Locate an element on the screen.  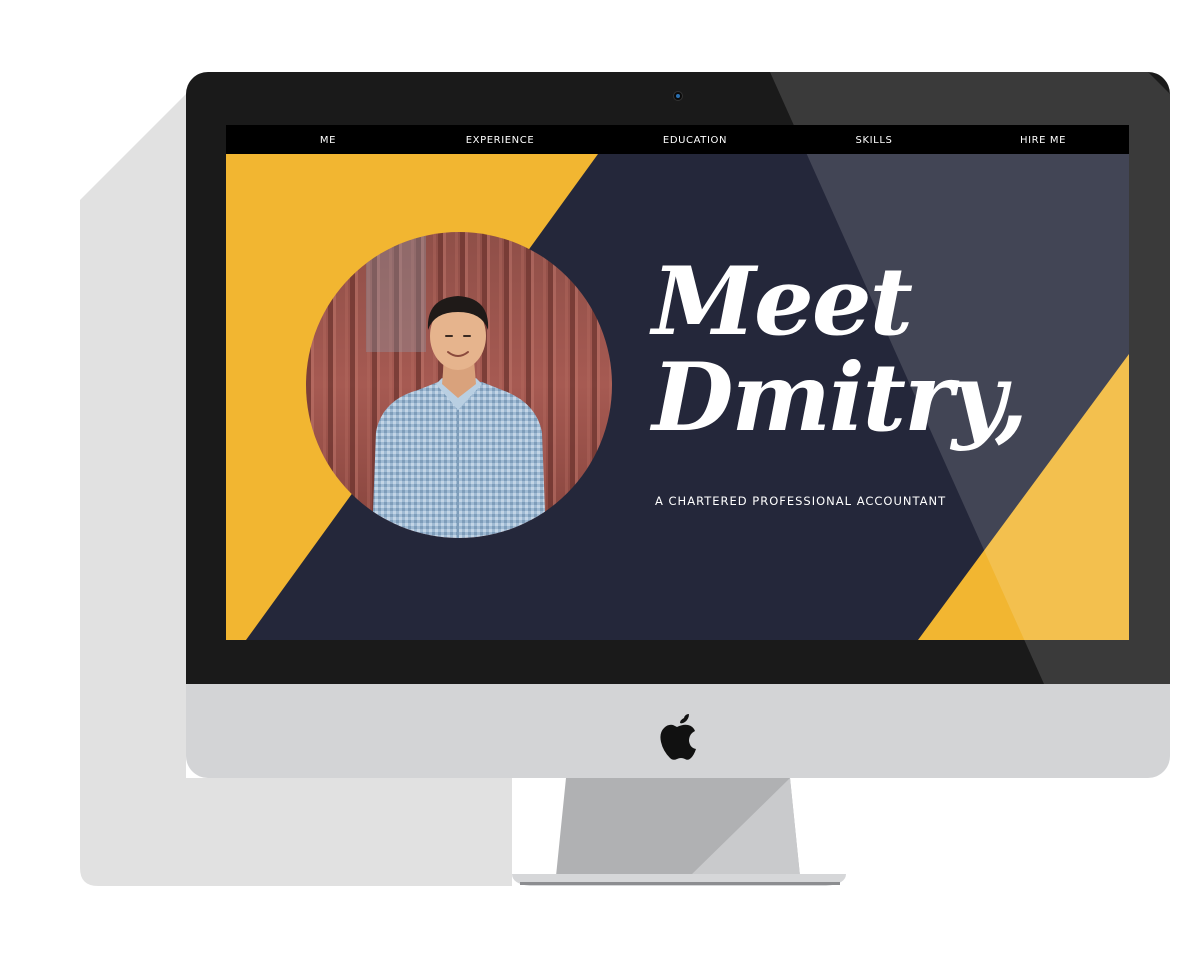
monitor-chin is located at coordinates (678, 731).